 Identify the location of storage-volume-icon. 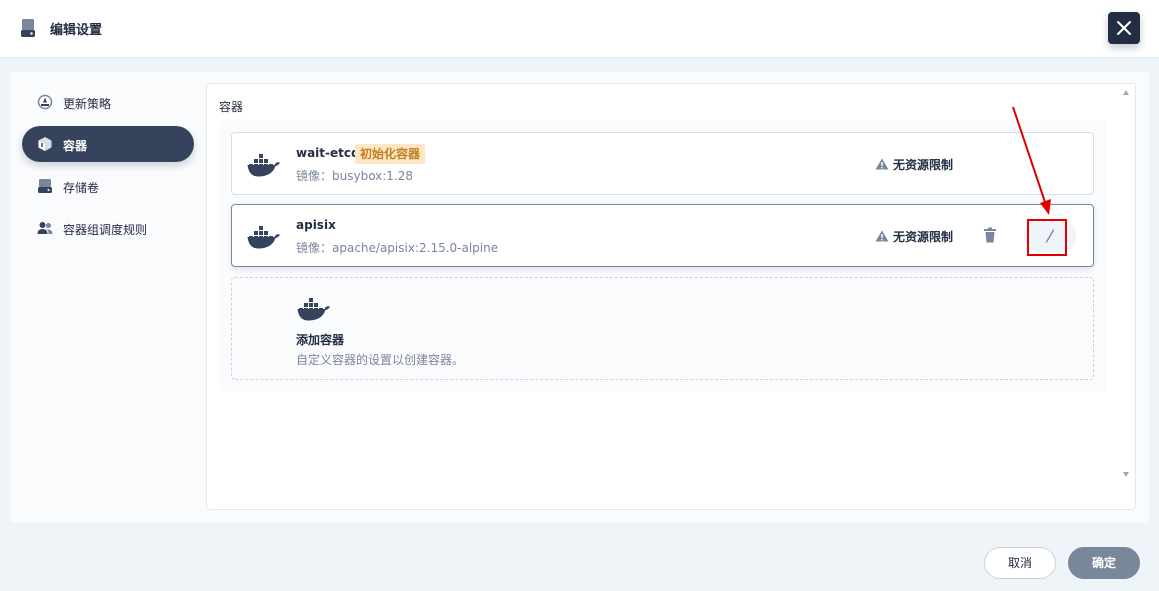
(45, 186).